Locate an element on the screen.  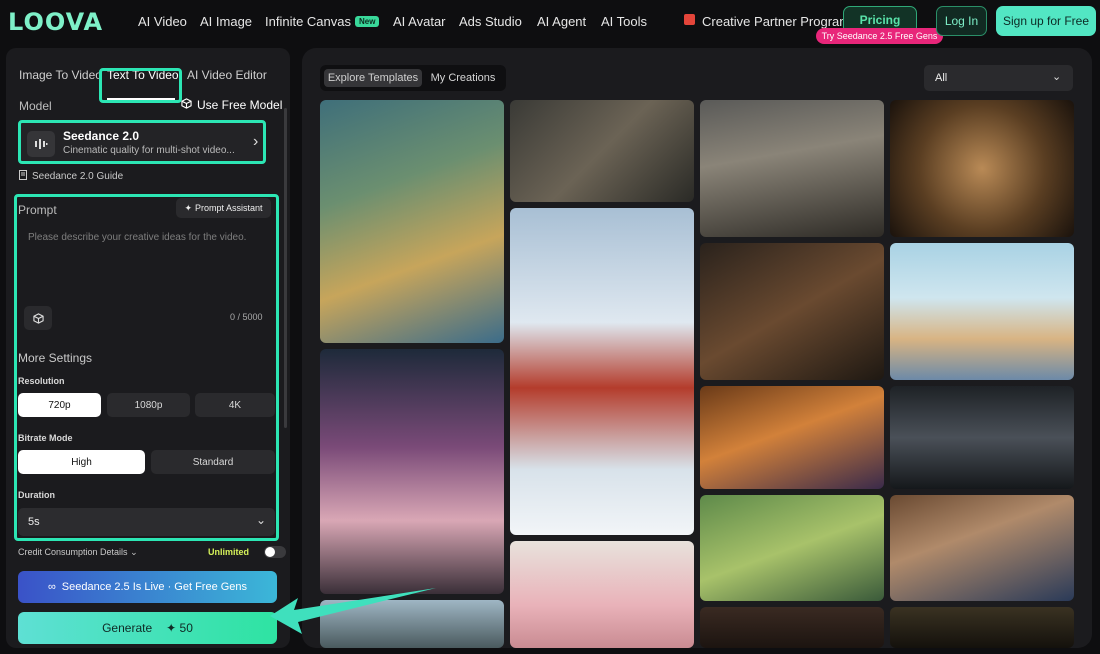
prompt-label: Prompt is located at coordinates (37, 210).